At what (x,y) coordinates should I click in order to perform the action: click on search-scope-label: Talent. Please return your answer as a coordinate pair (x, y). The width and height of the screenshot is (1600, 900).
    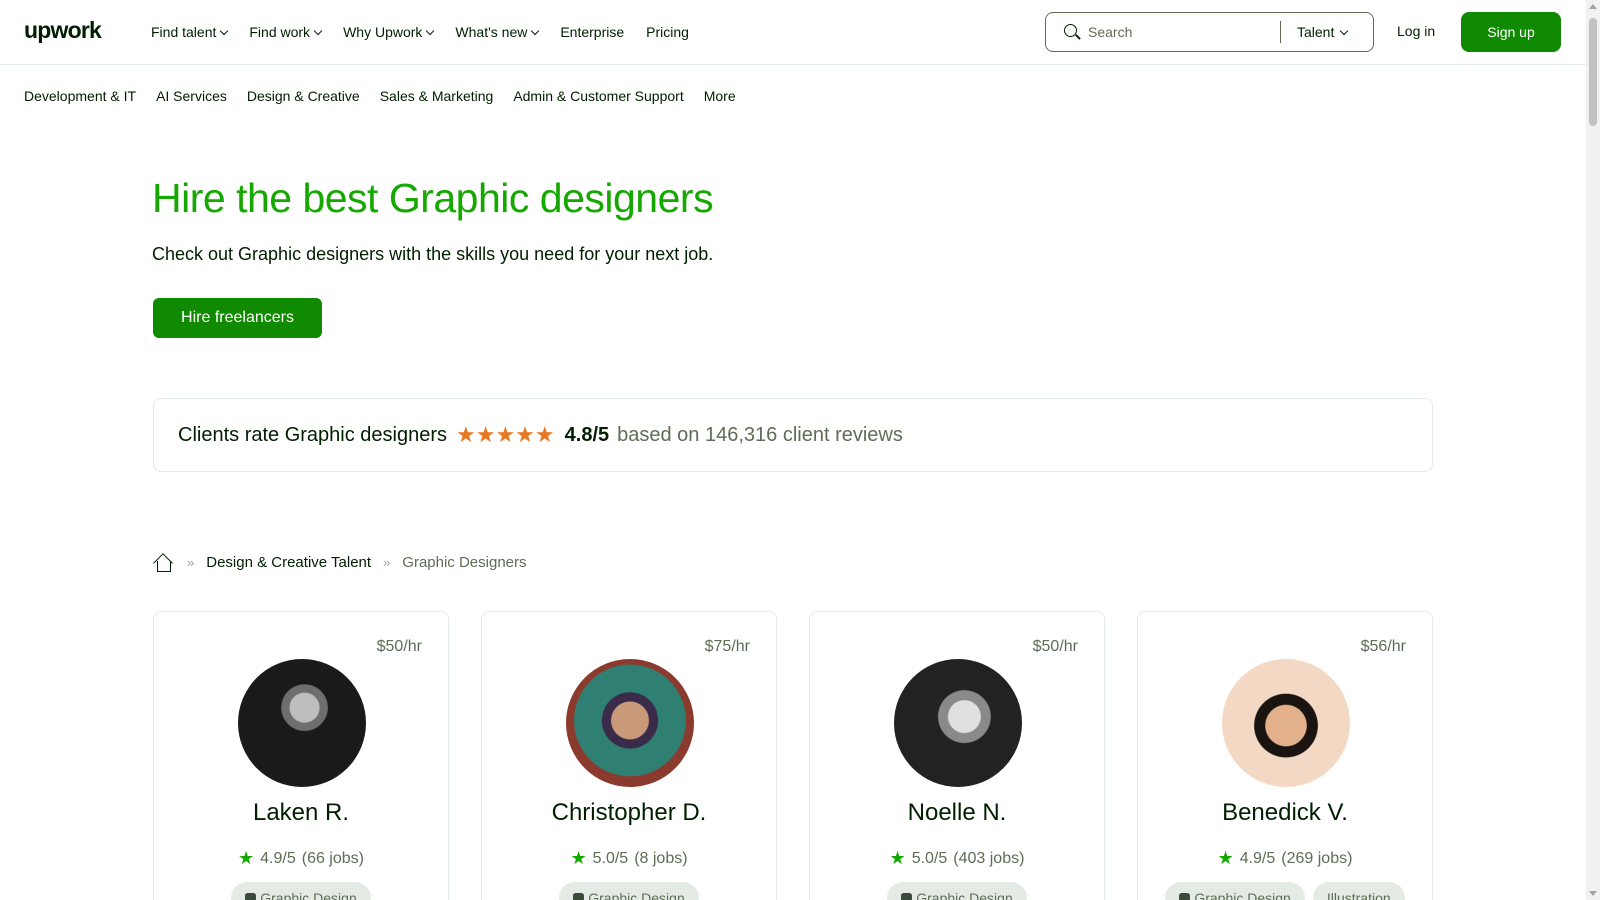
    Looking at the image, I should click on (1316, 32).